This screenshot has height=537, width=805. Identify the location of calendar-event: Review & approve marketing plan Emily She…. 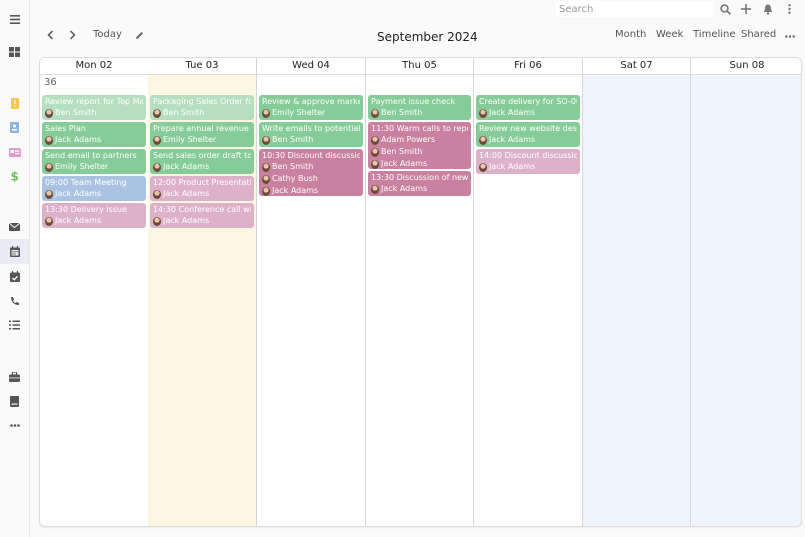
(311, 107).